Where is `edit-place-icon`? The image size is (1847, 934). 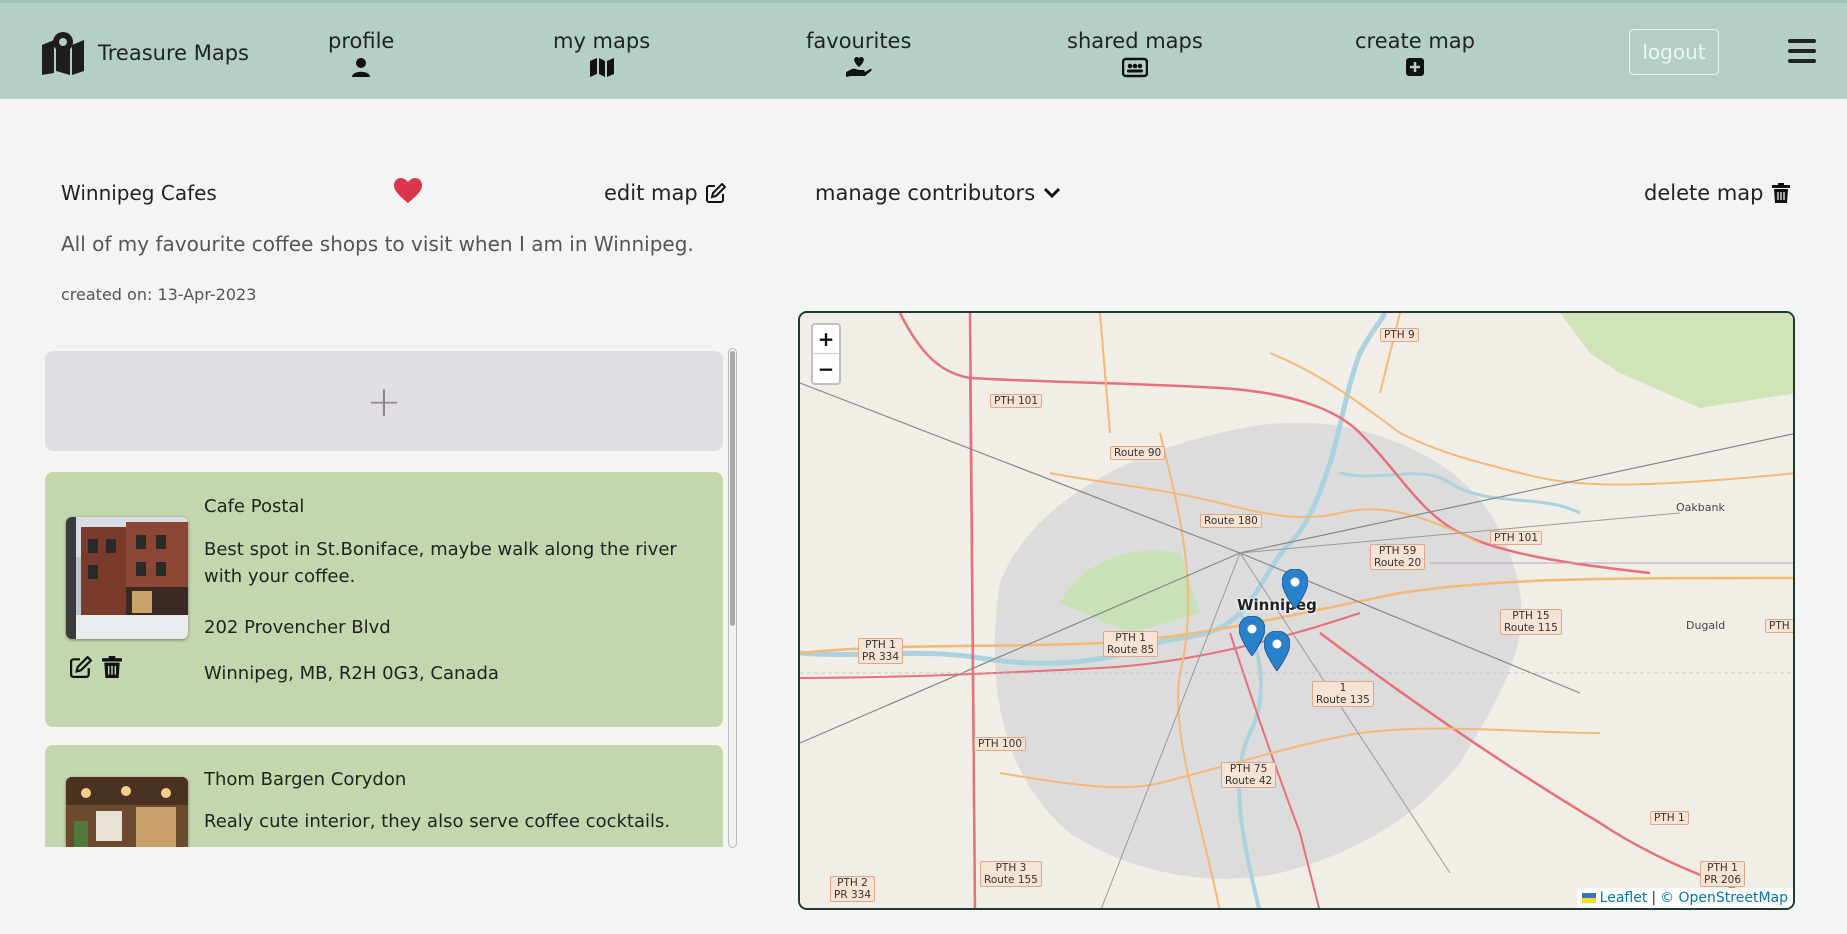
edit-place-icon is located at coordinates (81, 667).